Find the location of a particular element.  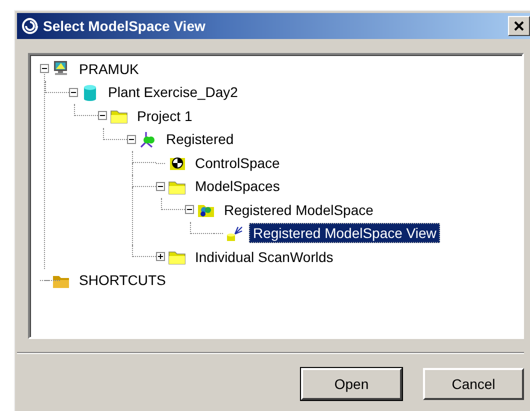

close-icon is located at coordinates (519, 26).